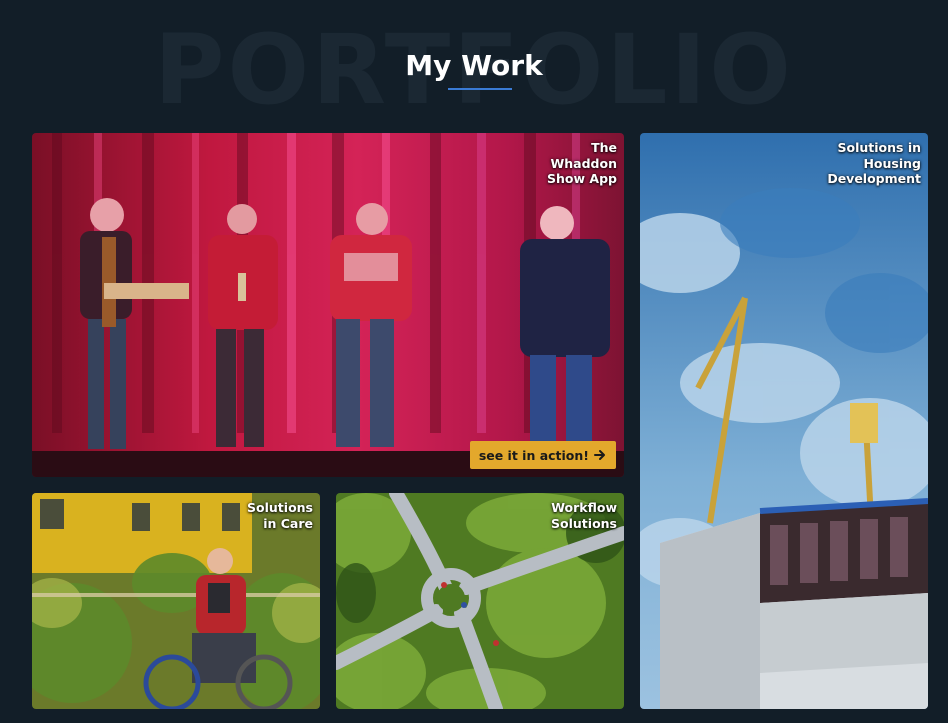 The image size is (948, 723). Describe the element at coordinates (474, 65) in the screenshot. I see `section-title: My Work` at that location.